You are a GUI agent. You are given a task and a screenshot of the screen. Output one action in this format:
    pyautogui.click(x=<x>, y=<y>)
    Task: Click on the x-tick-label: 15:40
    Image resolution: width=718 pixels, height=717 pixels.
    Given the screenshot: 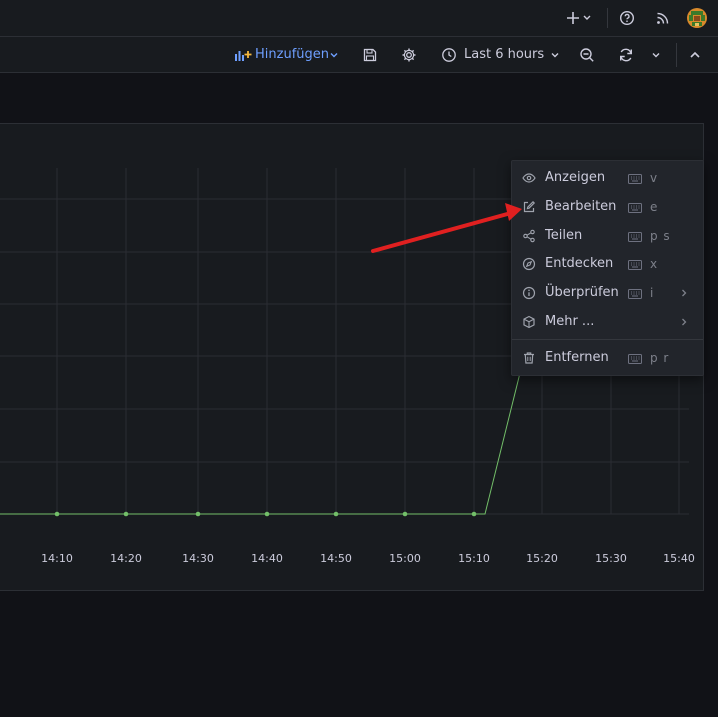 What is the action you would take?
    pyautogui.click(x=679, y=558)
    